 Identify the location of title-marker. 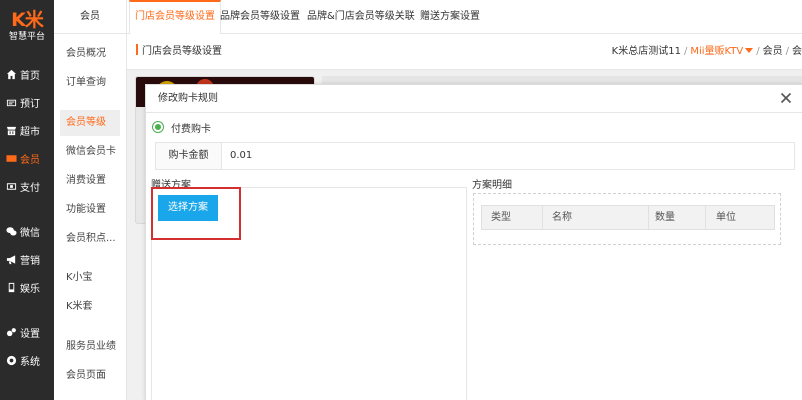
(137, 49).